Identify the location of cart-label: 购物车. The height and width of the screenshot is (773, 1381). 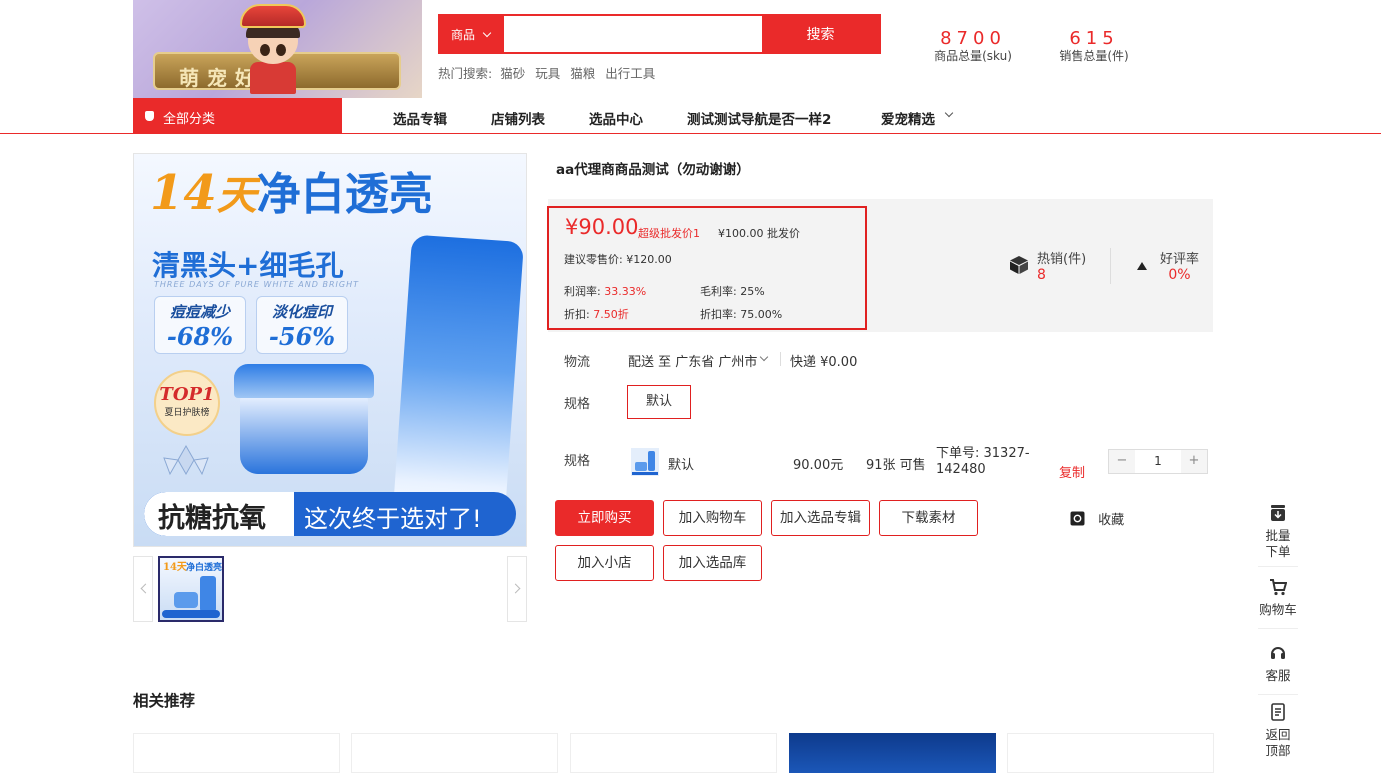
(1278, 609).